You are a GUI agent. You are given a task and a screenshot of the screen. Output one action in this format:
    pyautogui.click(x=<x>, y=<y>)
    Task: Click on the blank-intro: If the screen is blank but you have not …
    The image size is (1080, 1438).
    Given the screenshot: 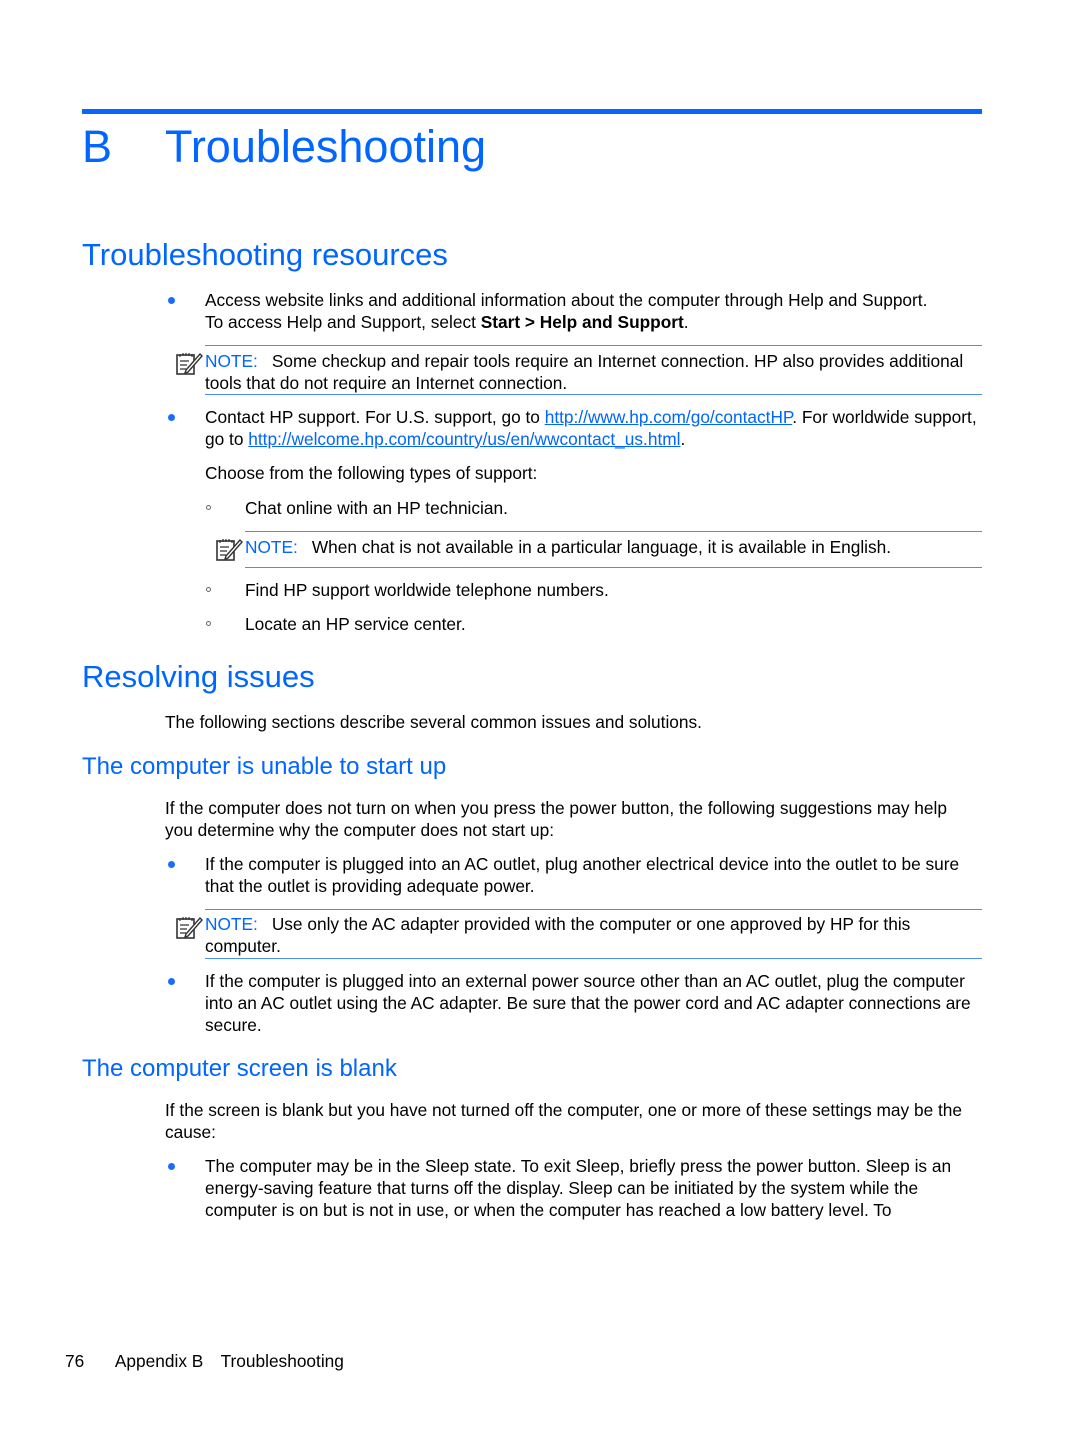 What is the action you would take?
    pyautogui.click(x=564, y=1121)
    